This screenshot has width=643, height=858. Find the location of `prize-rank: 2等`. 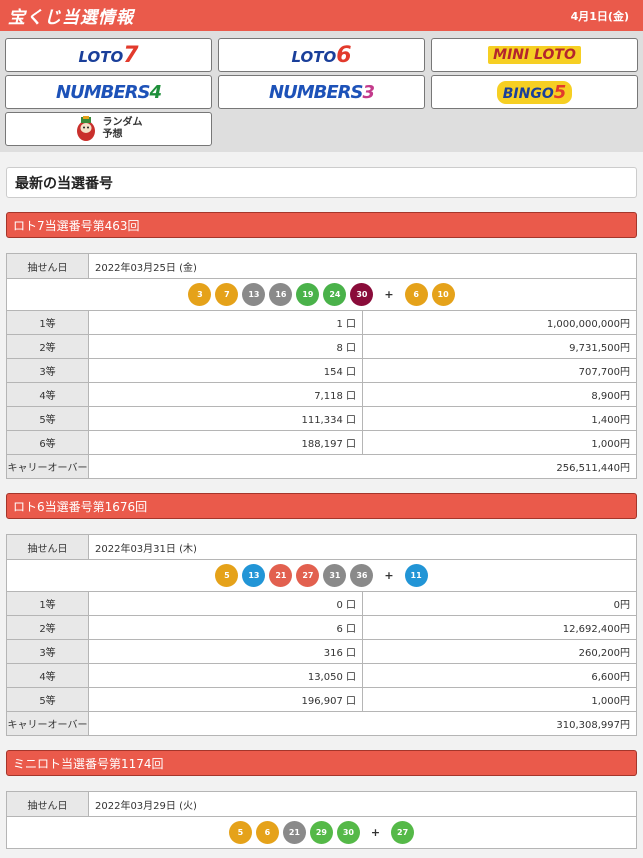

prize-rank: 2等 is located at coordinates (48, 627).